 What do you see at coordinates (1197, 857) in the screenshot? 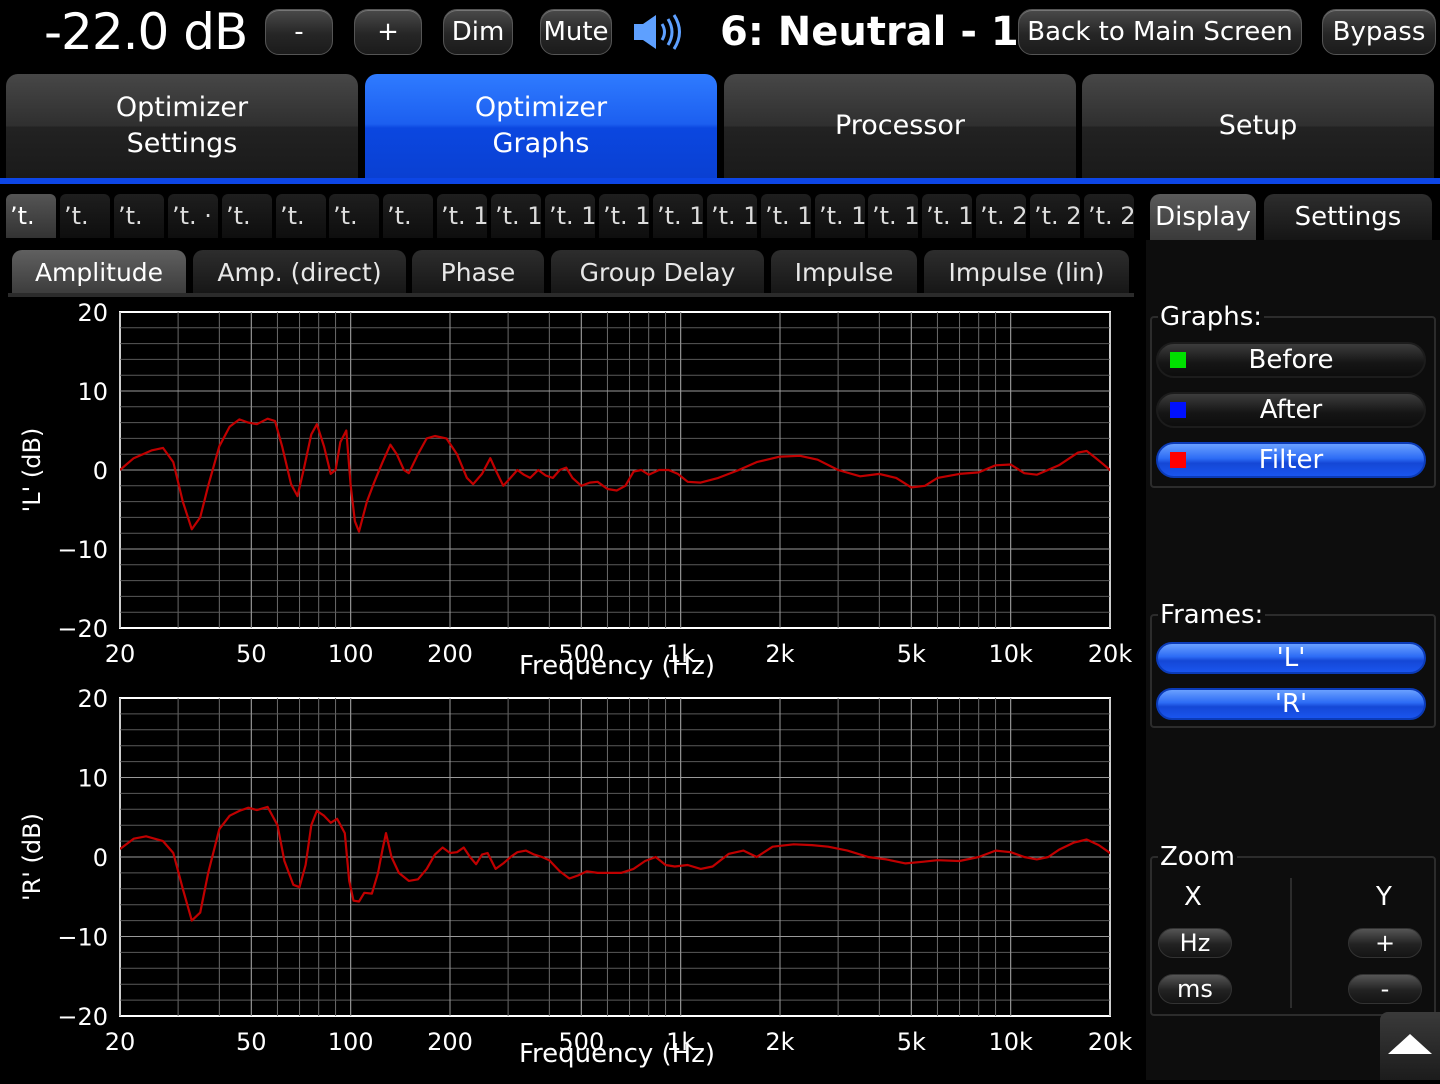
I see `zoom-legend: Zoom` at bounding box center [1197, 857].